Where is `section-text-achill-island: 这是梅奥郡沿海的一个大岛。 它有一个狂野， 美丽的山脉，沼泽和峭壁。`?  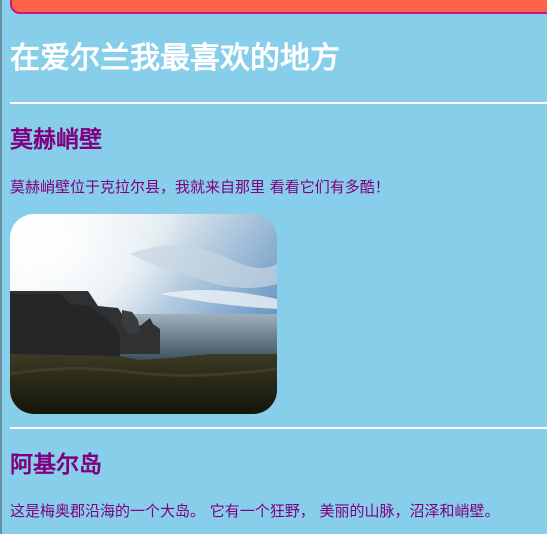
section-text-achill-island: 这是梅奥郡沿海的一个大岛。 它有一个狂野， 美丽的山脉，沼泽和峭壁。 is located at coordinates (255, 511).